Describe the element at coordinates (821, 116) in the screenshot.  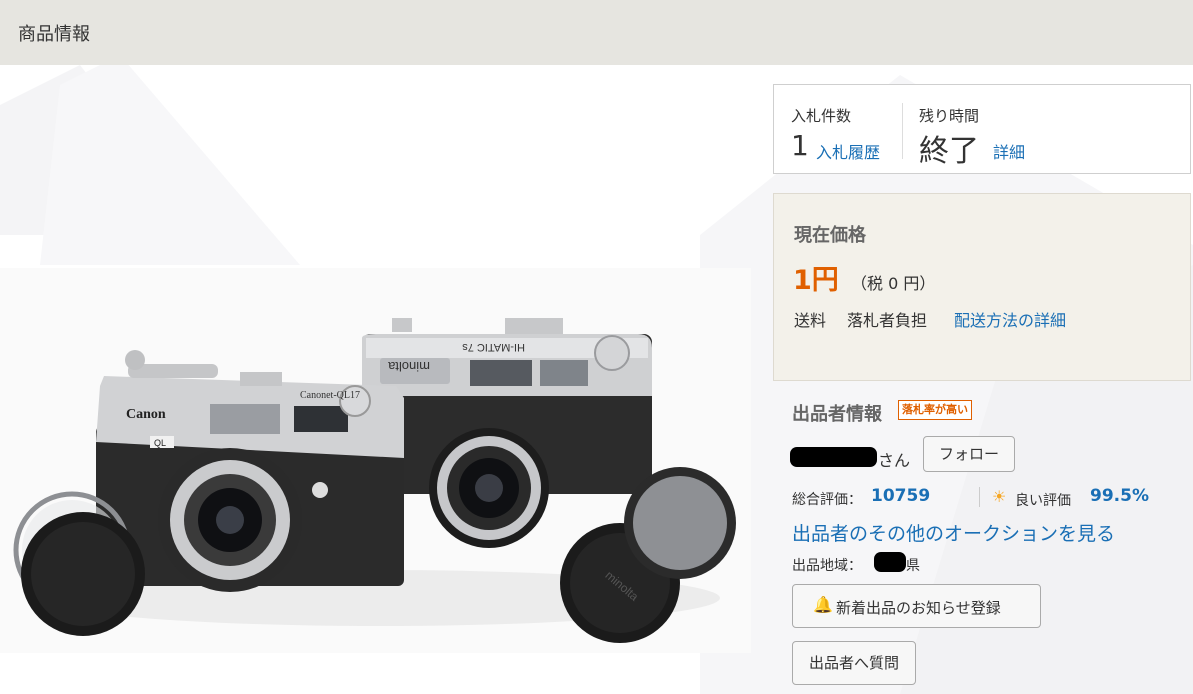
I see `bid-count-label: 入札件数` at that location.